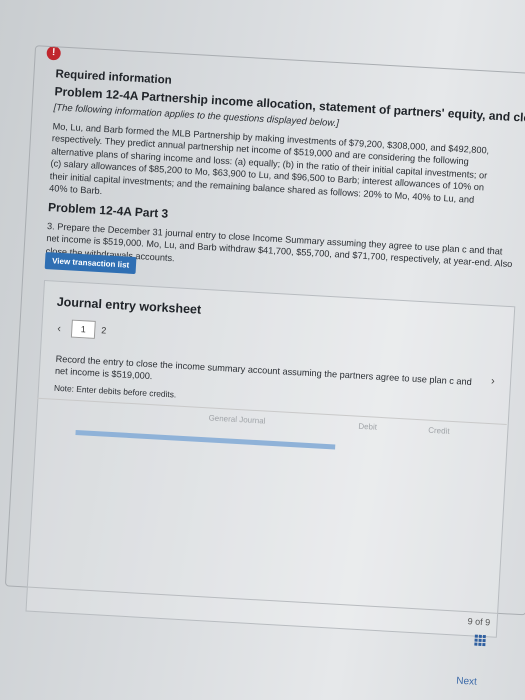  I want to click on grid-icon, so click(480, 641).